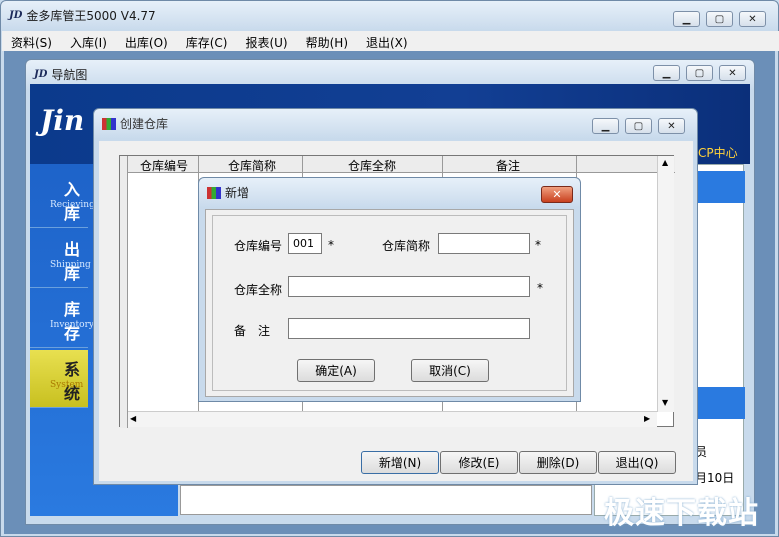 This screenshot has width=779, height=537. I want to click on nav-item-inventory: 库存 Inventory, so click(62, 319).